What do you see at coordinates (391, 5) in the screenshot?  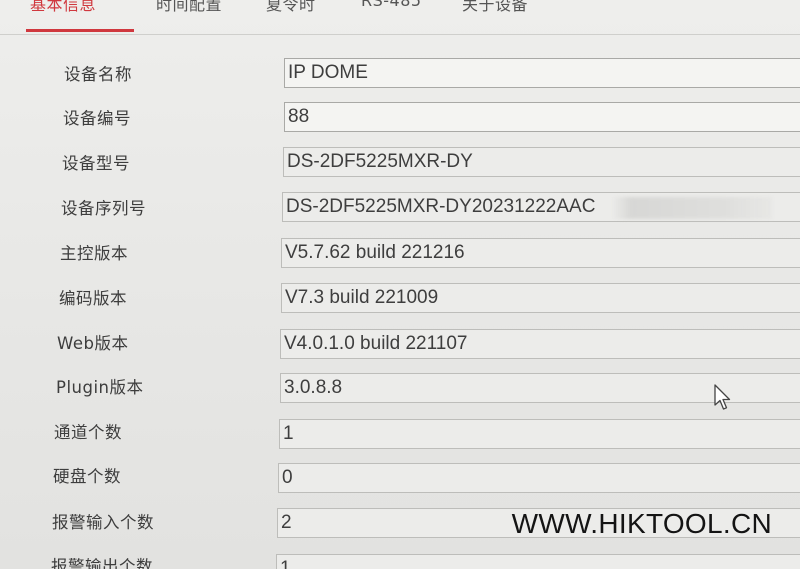 I see `tab-rs485: RS-485` at bounding box center [391, 5].